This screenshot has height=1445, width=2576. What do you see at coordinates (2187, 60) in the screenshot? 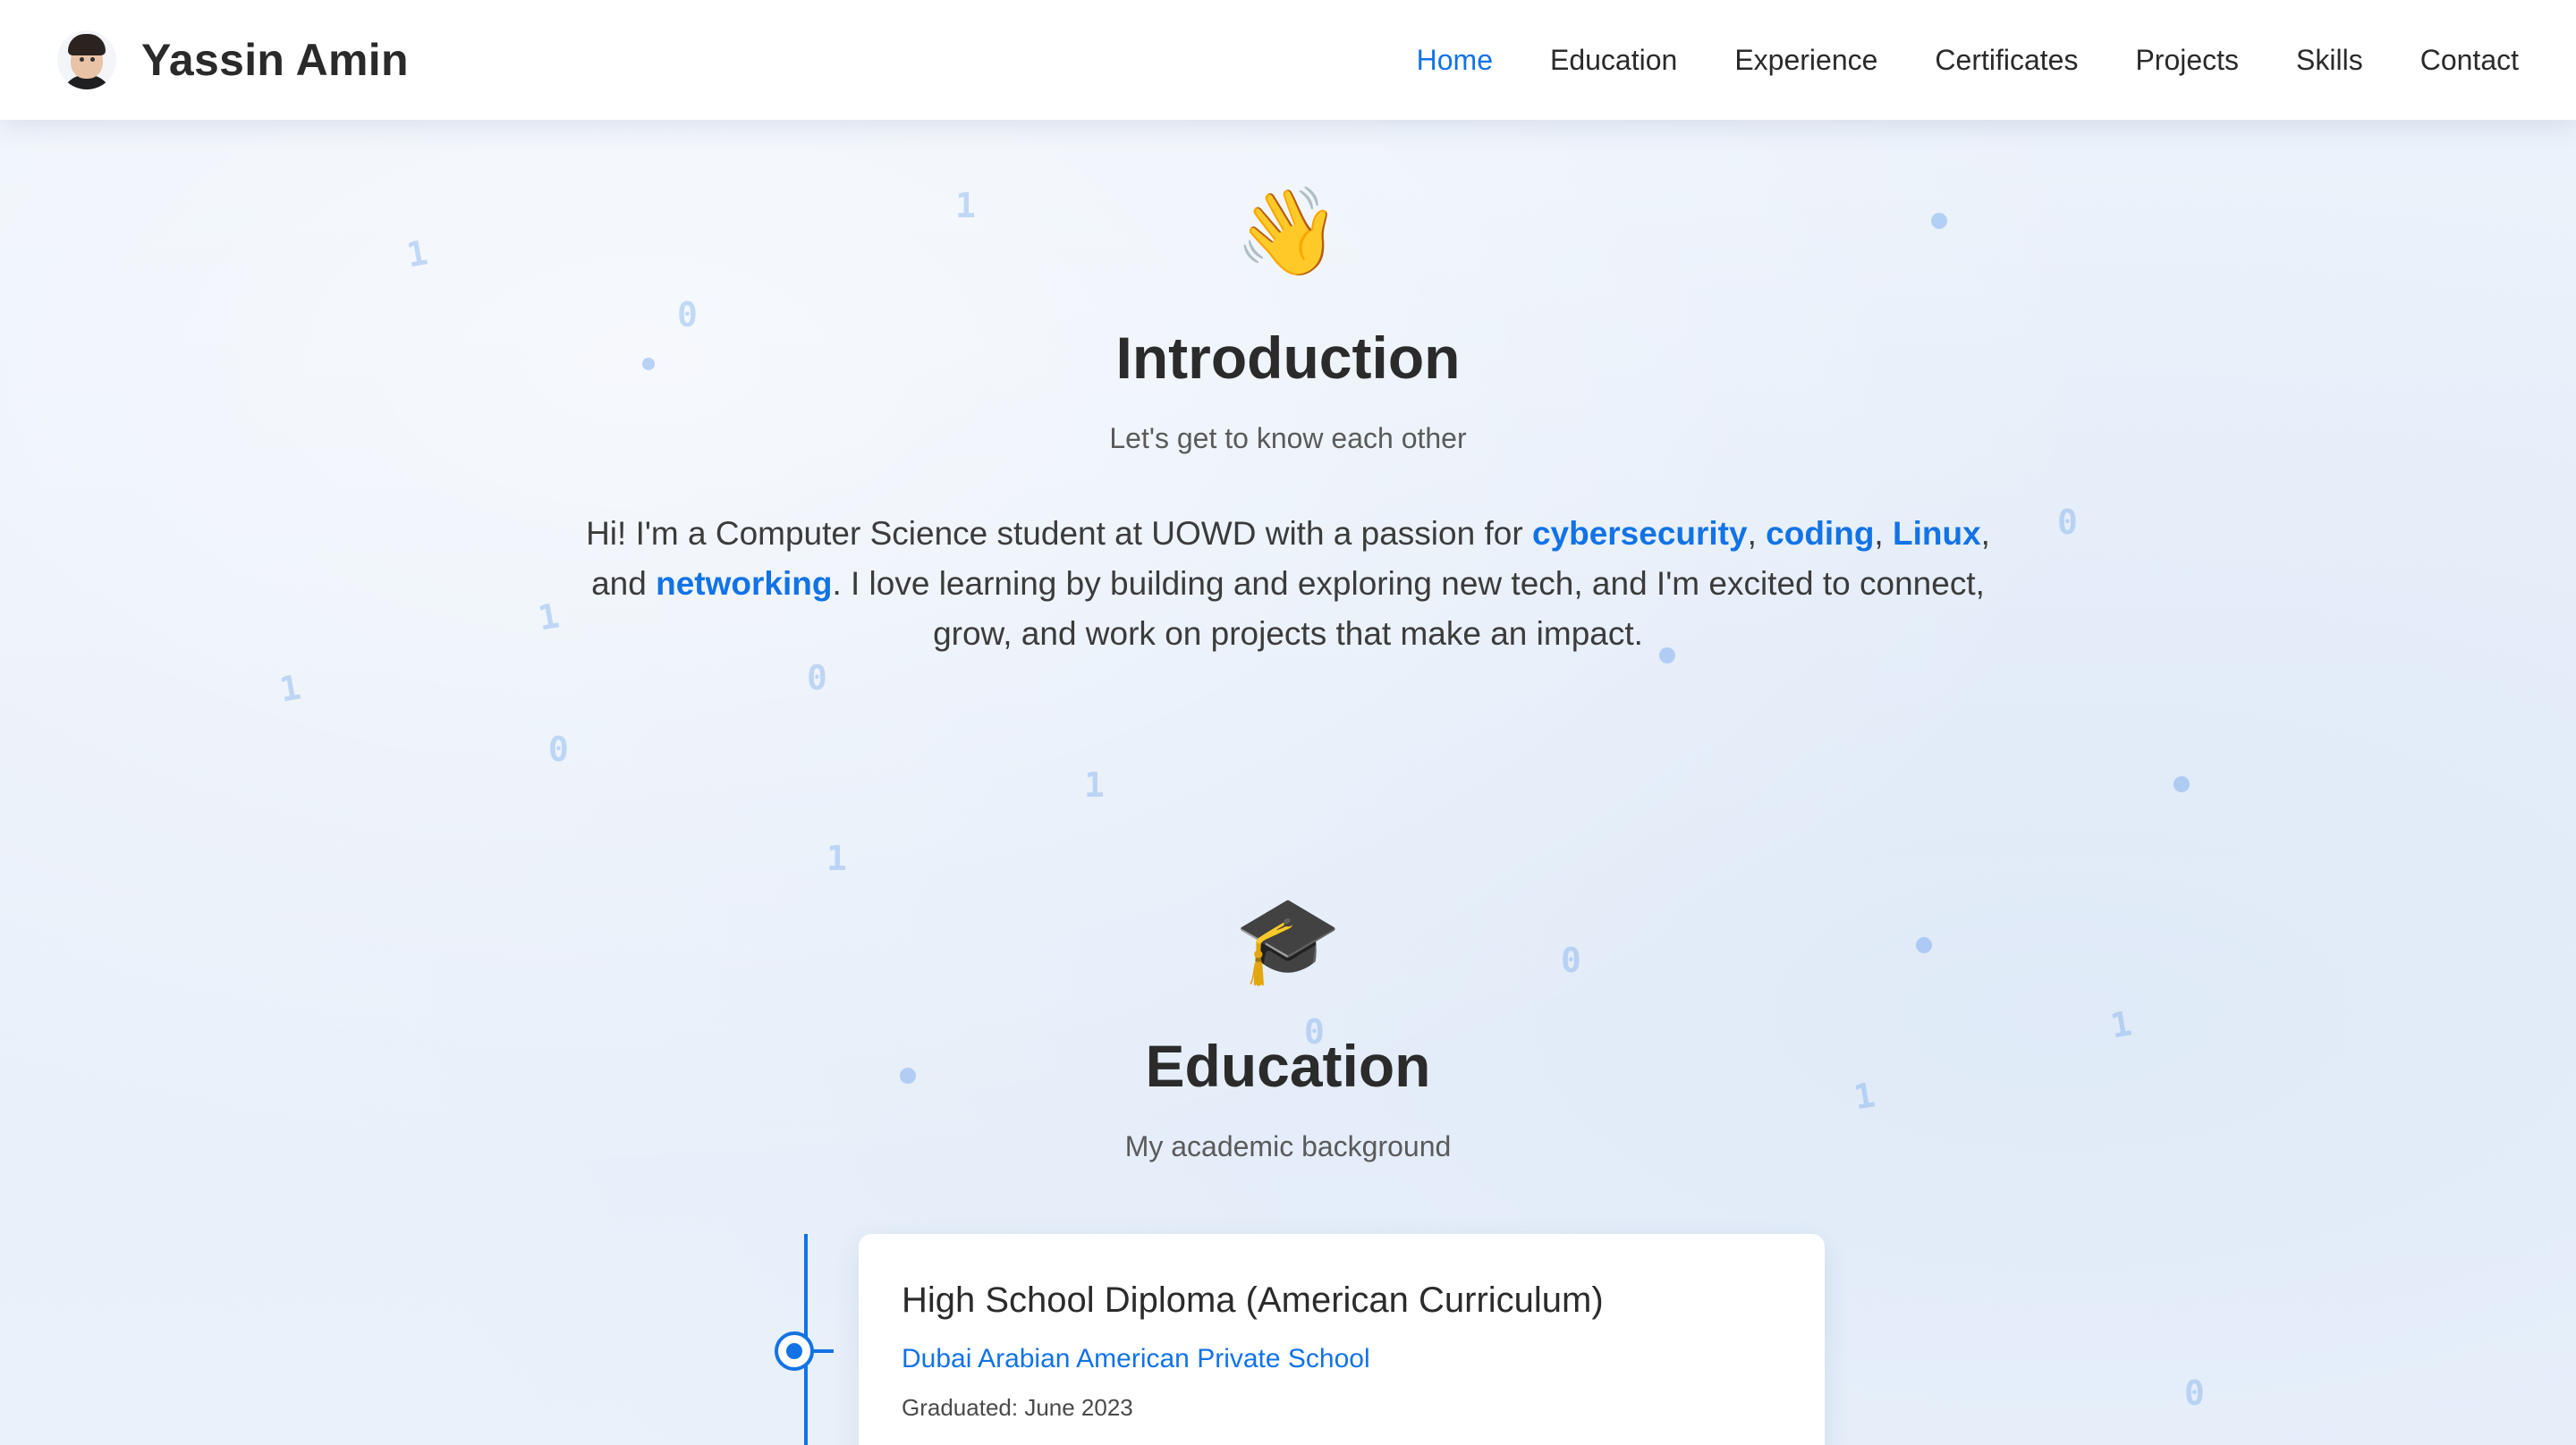
I see `nav-projects: Projects` at bounding box center [2187, 60].